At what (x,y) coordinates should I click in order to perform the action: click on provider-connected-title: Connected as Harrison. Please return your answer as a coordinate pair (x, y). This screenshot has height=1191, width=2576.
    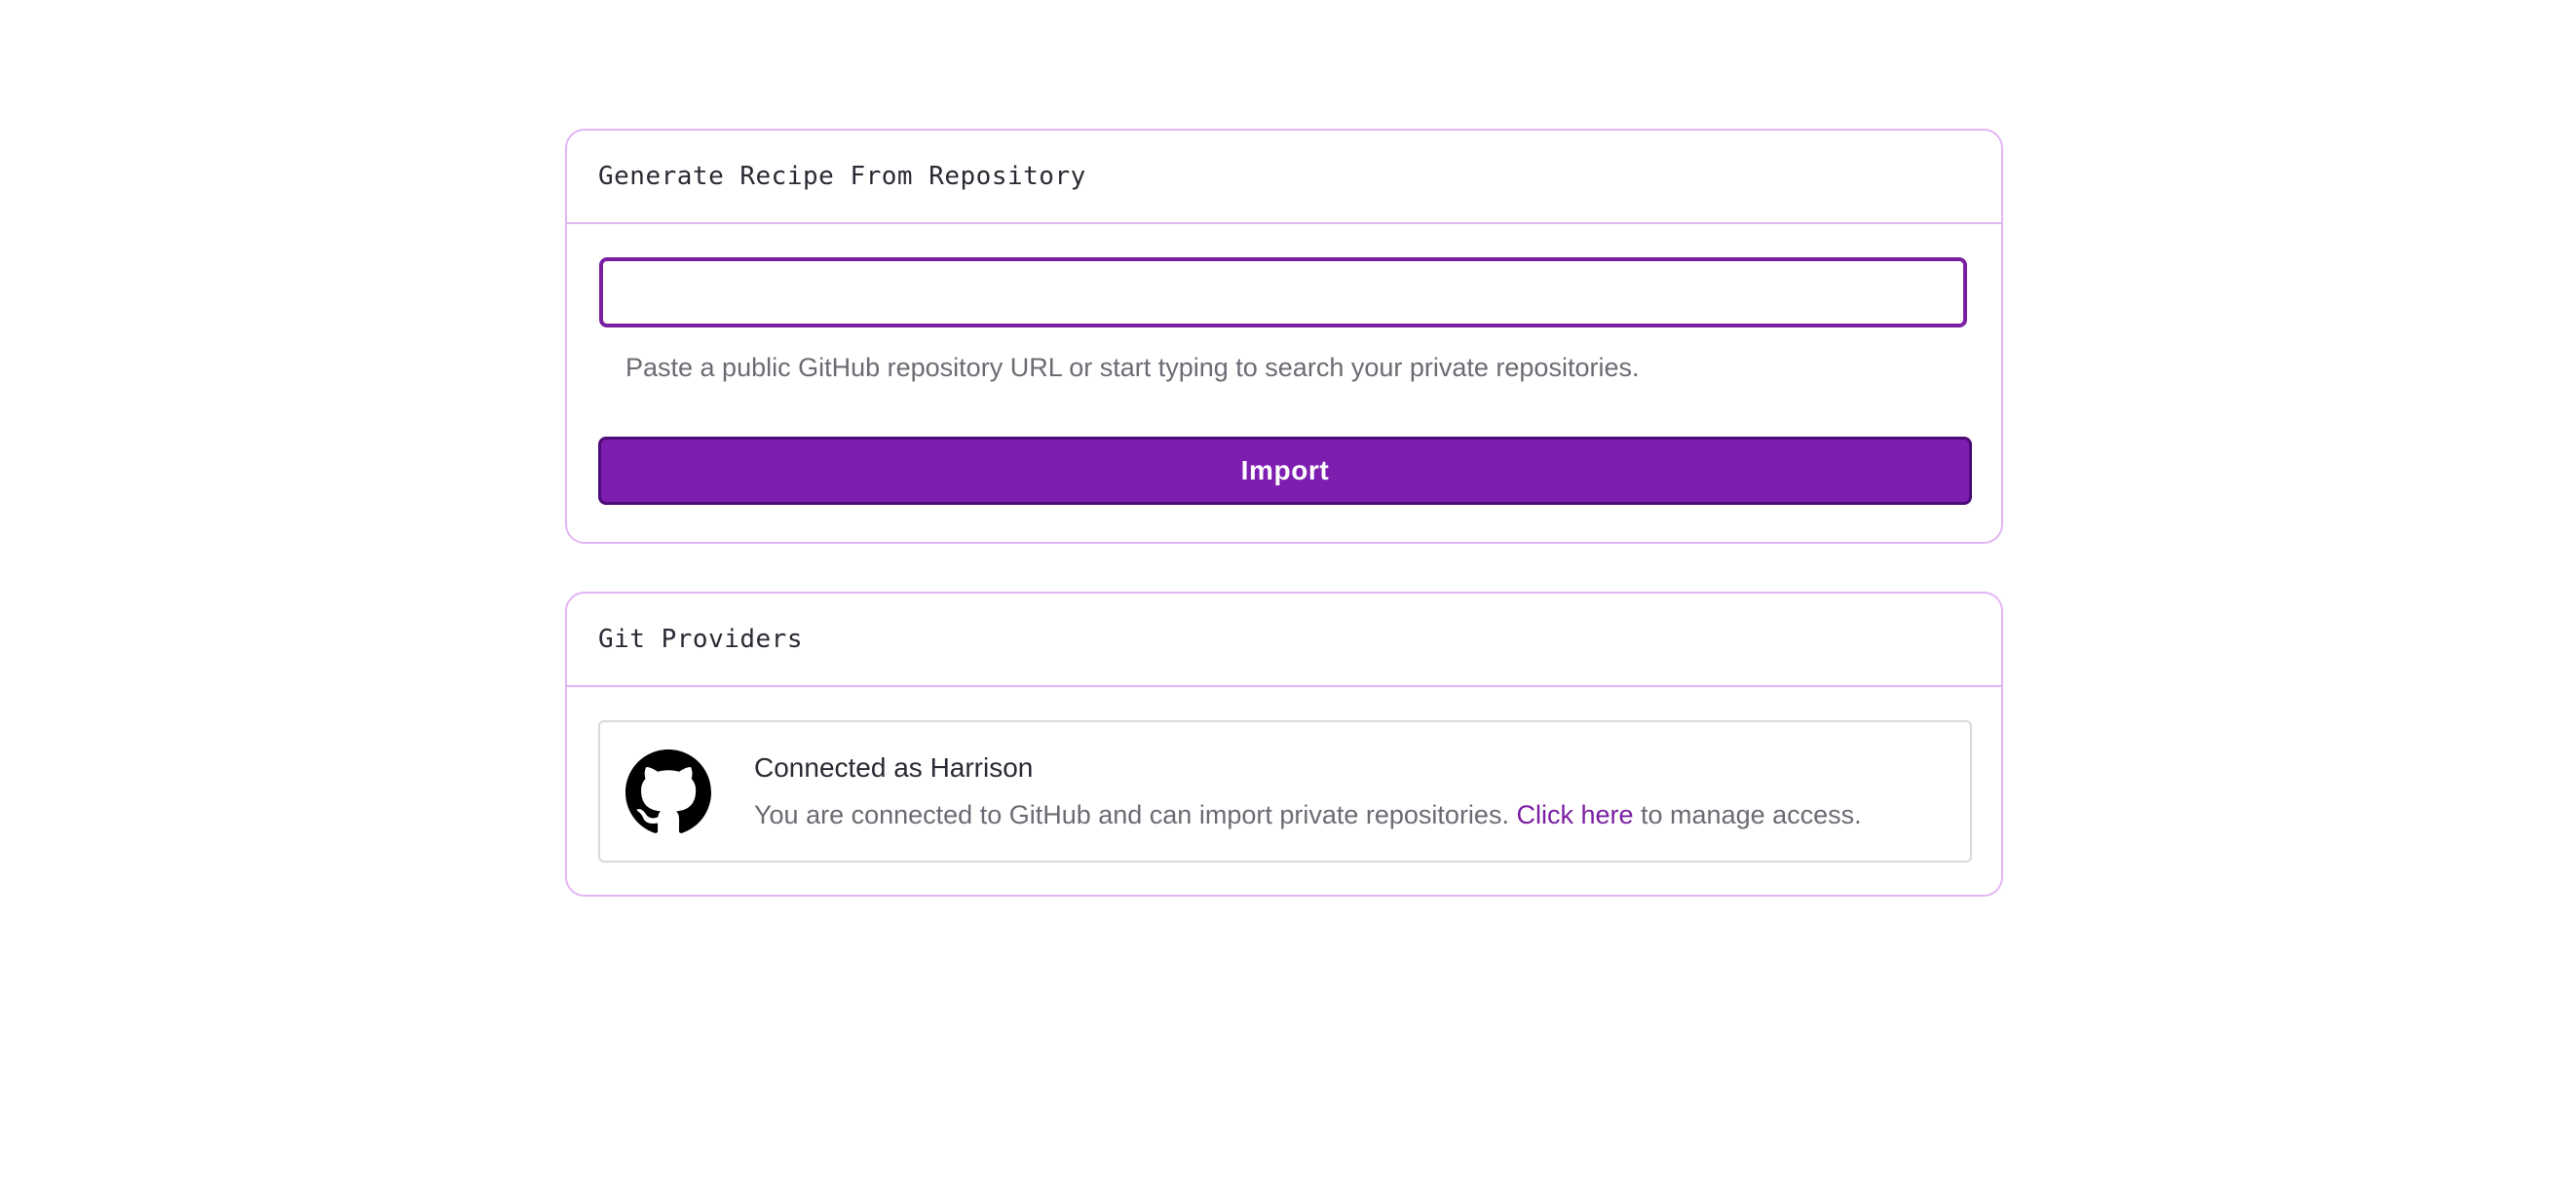
    Looking at the image, I should click on (894, 768).